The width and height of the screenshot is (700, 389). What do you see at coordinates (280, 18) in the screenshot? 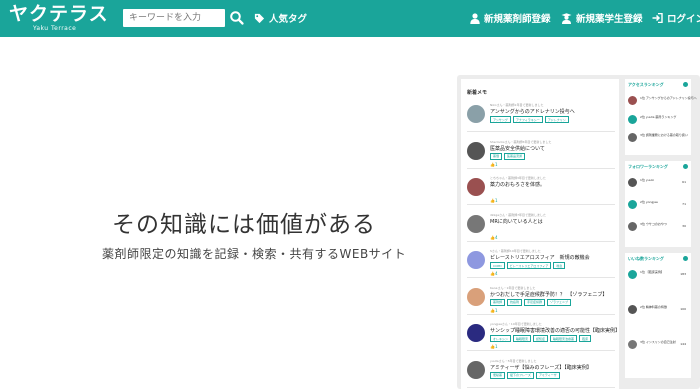
I see `popular-tags-link: 人気タグ` at bounding box center [280, 18].